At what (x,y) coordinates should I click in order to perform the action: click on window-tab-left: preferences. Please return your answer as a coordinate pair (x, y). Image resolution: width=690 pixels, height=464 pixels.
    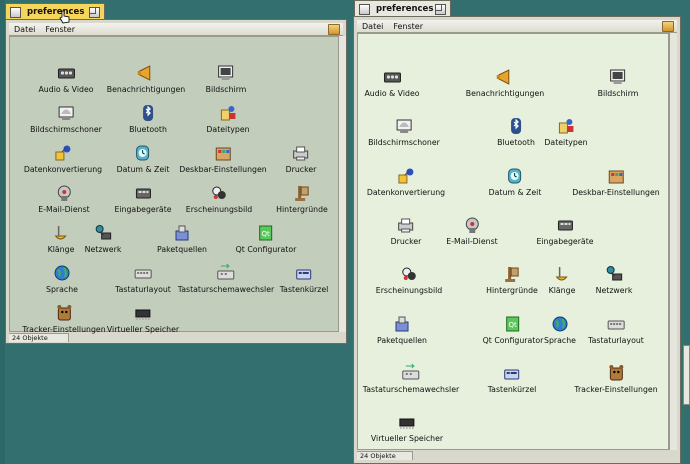
    Looking at the image, I should click on (55, 11).